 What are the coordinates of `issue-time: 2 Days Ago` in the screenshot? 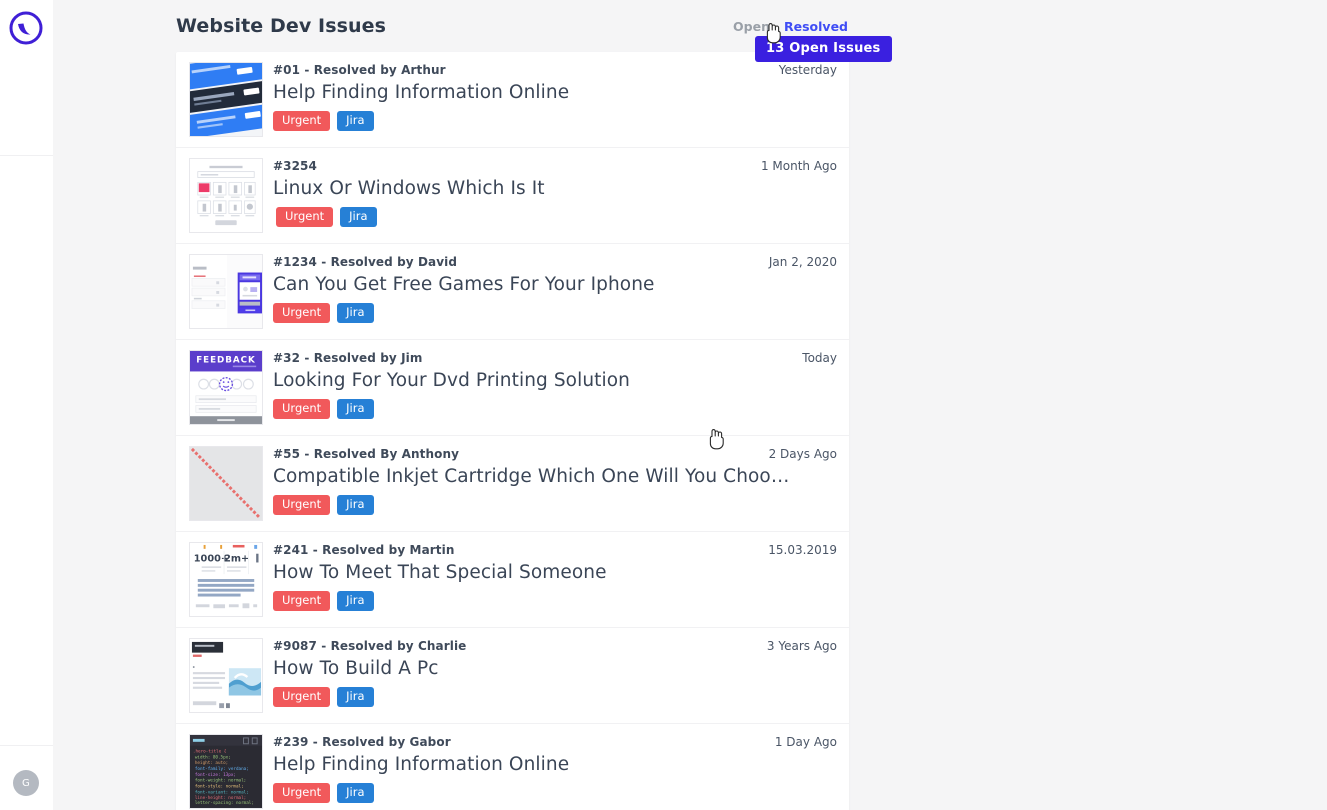 It's located at (802, 454).